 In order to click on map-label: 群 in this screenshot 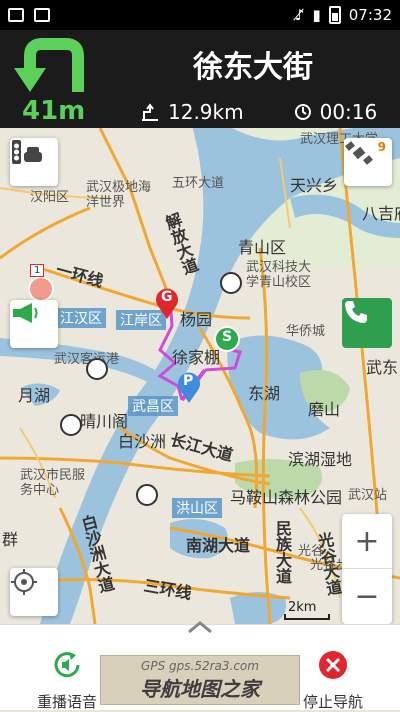, I will do `click(10, 539)`.